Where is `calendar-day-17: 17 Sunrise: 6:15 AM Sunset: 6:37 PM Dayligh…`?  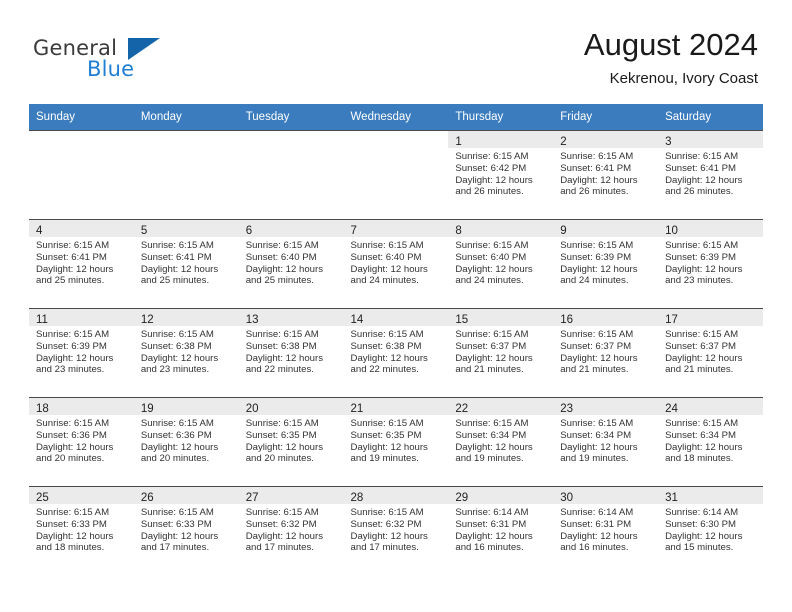
calendar-day-17: 17 Sunrise: 6:15 AM Sunset: 6:37 PM Dayligh… is located at coordinates (710, 352).